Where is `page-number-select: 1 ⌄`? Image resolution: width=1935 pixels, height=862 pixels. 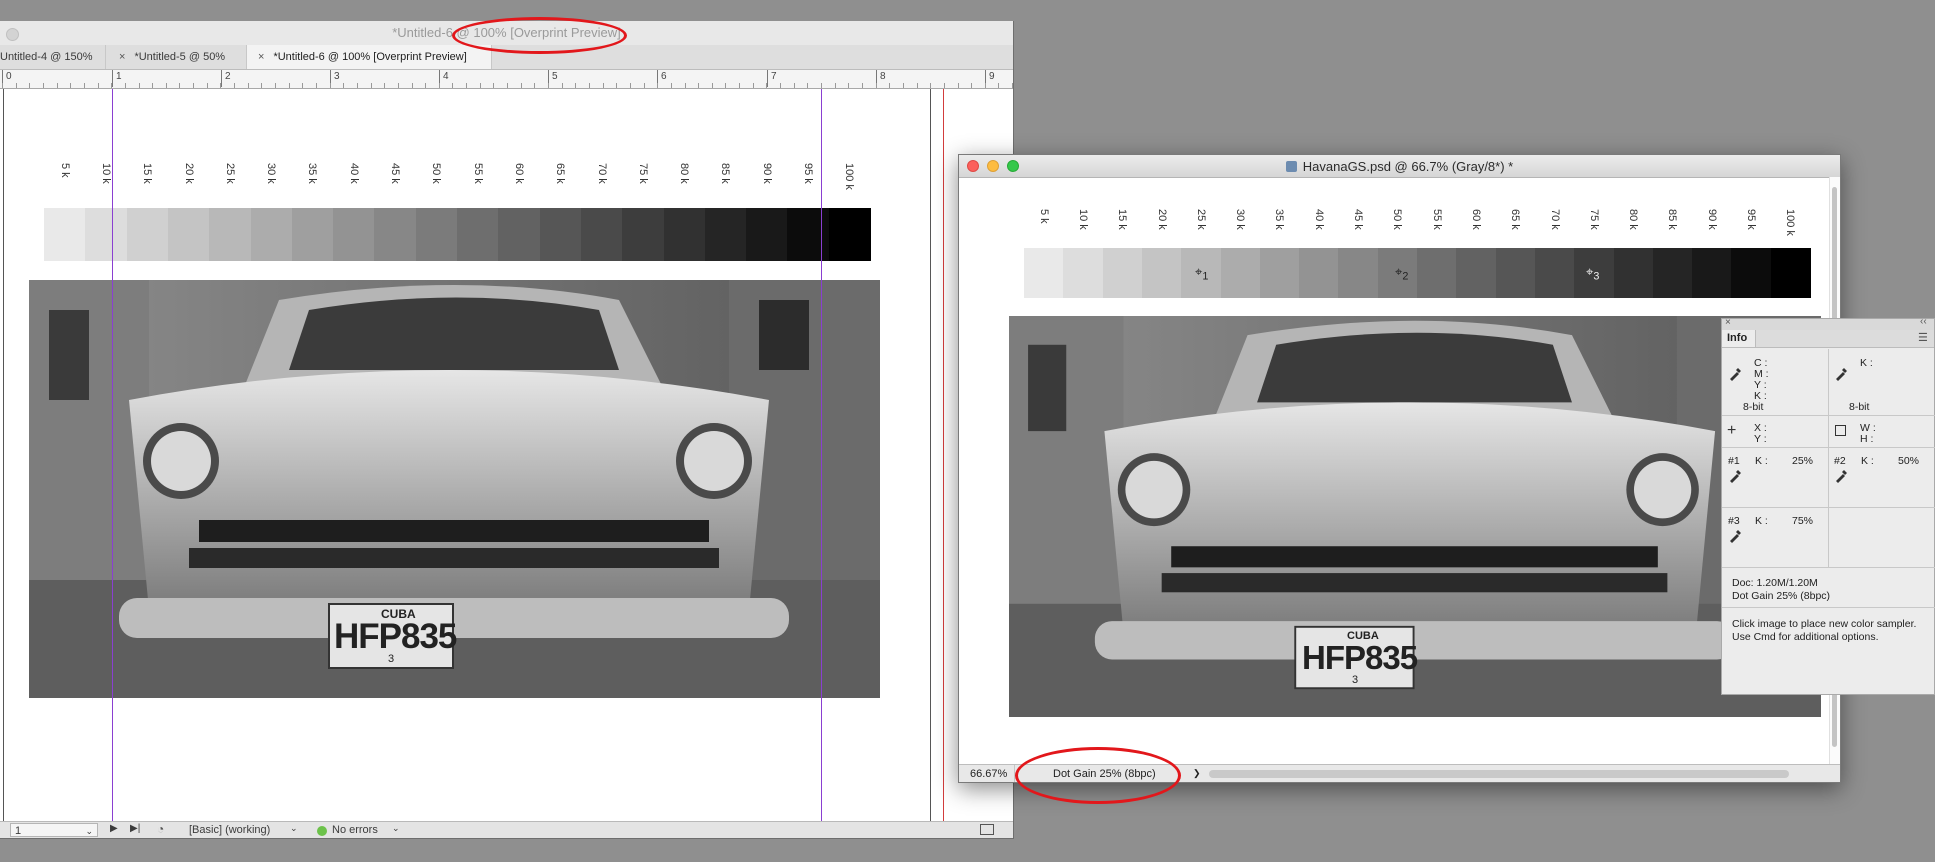
page-number-select: 1 ⌄ is located at coordinates (54, 830).